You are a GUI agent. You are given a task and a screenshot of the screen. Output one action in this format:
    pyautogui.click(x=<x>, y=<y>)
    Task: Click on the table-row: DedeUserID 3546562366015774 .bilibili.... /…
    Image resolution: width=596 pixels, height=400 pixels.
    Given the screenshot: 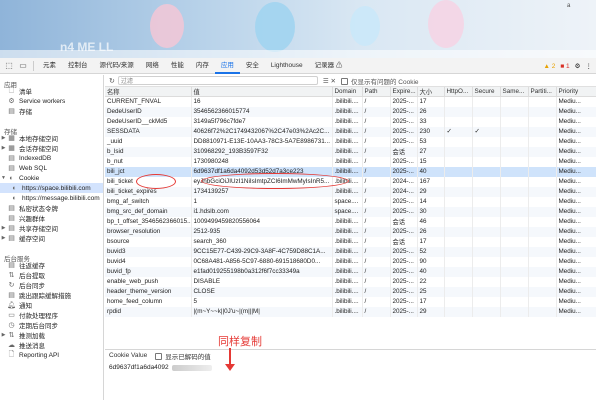 What is the action you would take?
    pyautogui.click(x=350, y=111)
    